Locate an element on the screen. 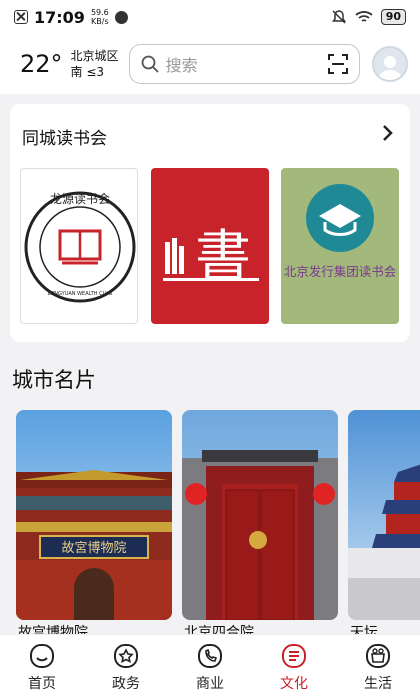 The image size is (420, 700). search-icon is located at coordinates (150, 64).